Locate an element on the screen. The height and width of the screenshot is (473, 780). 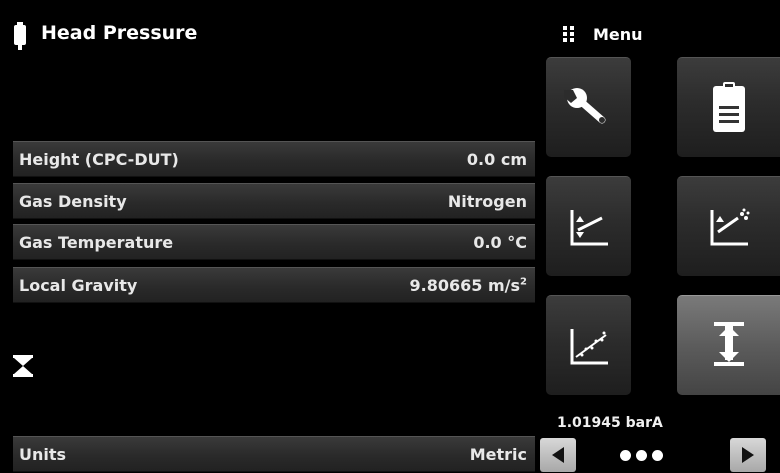
tile-documents is located at coordinates (728, 107).